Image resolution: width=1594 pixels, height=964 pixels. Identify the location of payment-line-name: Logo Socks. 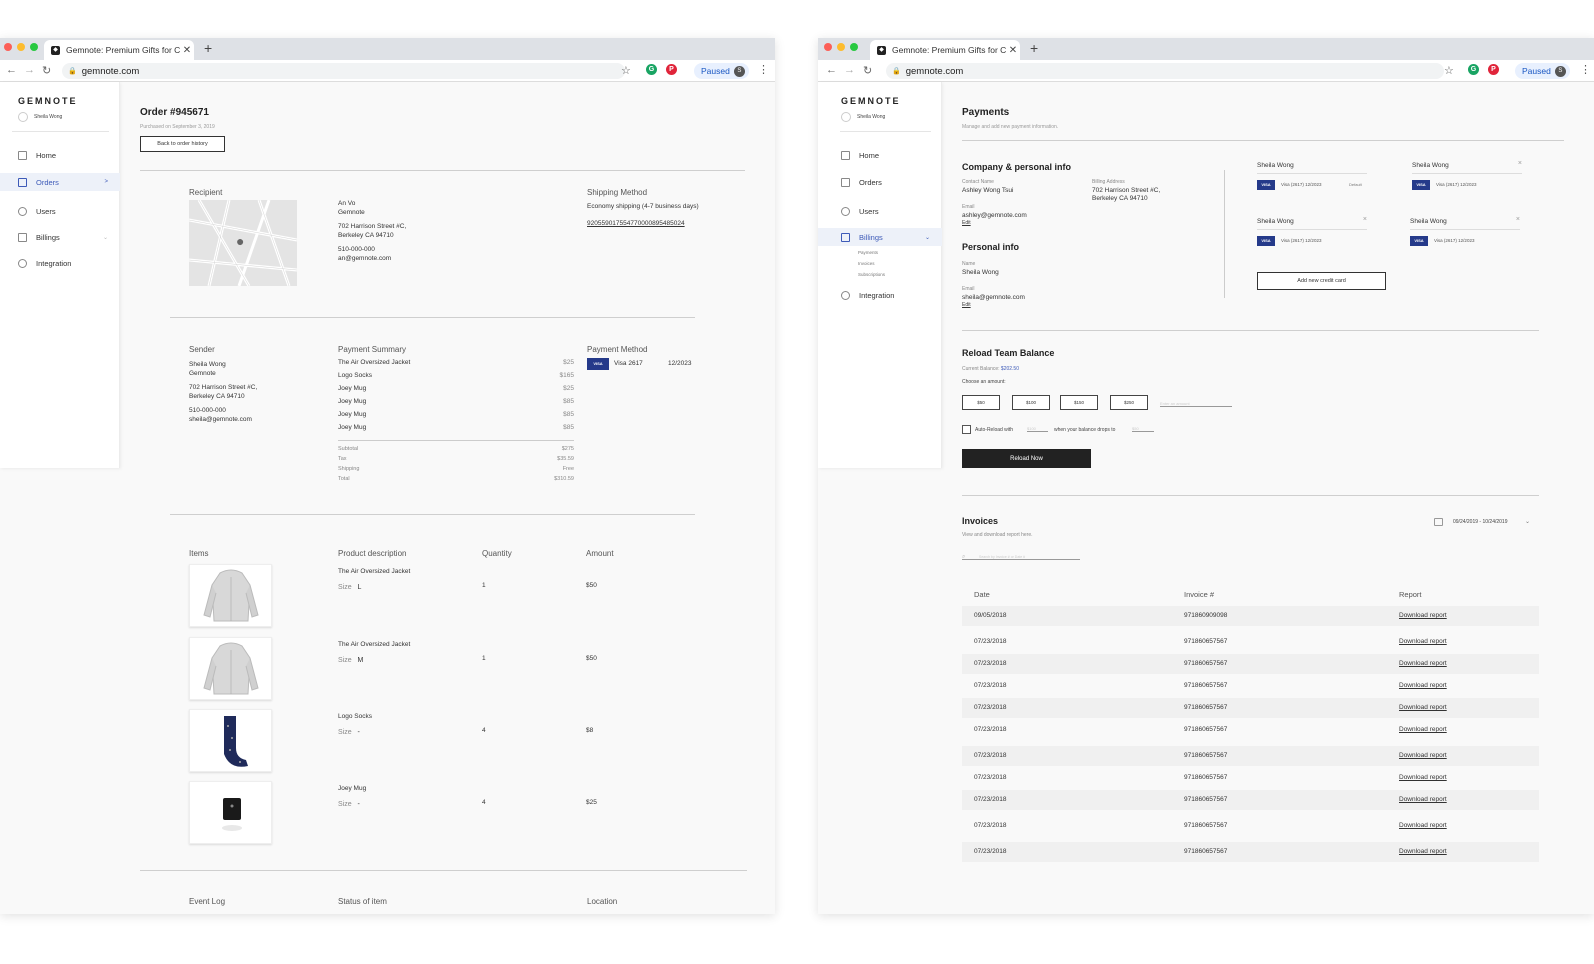
(355, 375).